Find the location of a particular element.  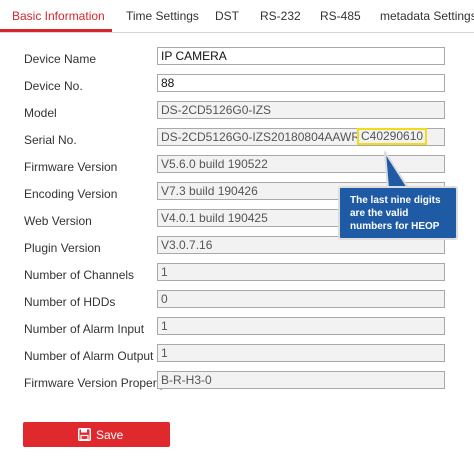

floppy-disk-icon is located at coordinates (84, 434).